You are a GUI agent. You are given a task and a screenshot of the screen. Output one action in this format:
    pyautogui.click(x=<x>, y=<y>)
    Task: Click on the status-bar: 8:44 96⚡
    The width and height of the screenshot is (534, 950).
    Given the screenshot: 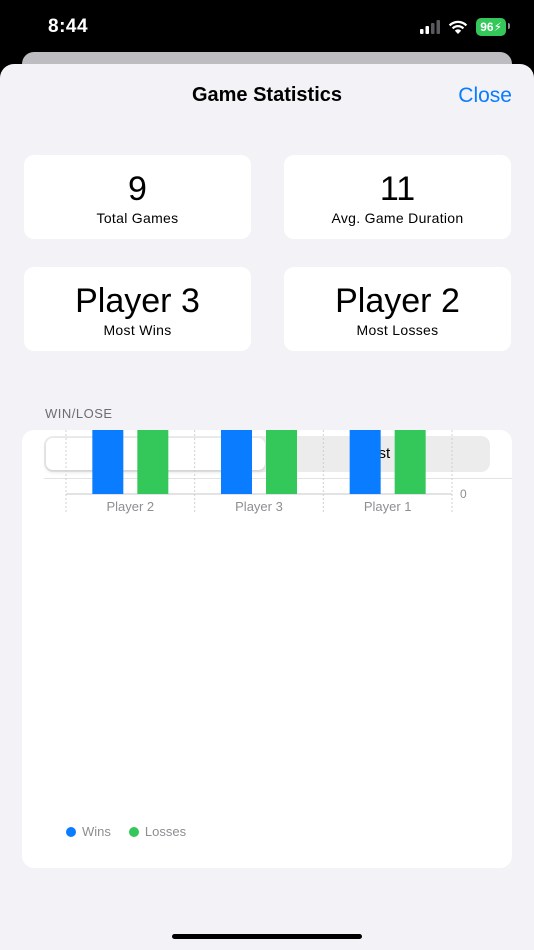 What is the action you would take?
    pyautogui.click(x=267, y=28)
    